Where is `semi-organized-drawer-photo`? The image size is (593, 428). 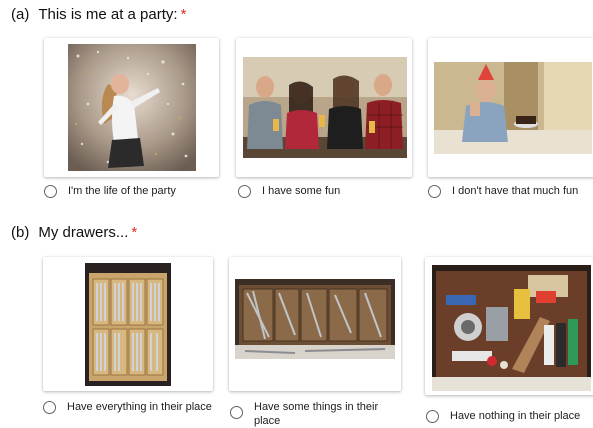 semi-organized-drawer-photo is located at coordinates (315, 319).